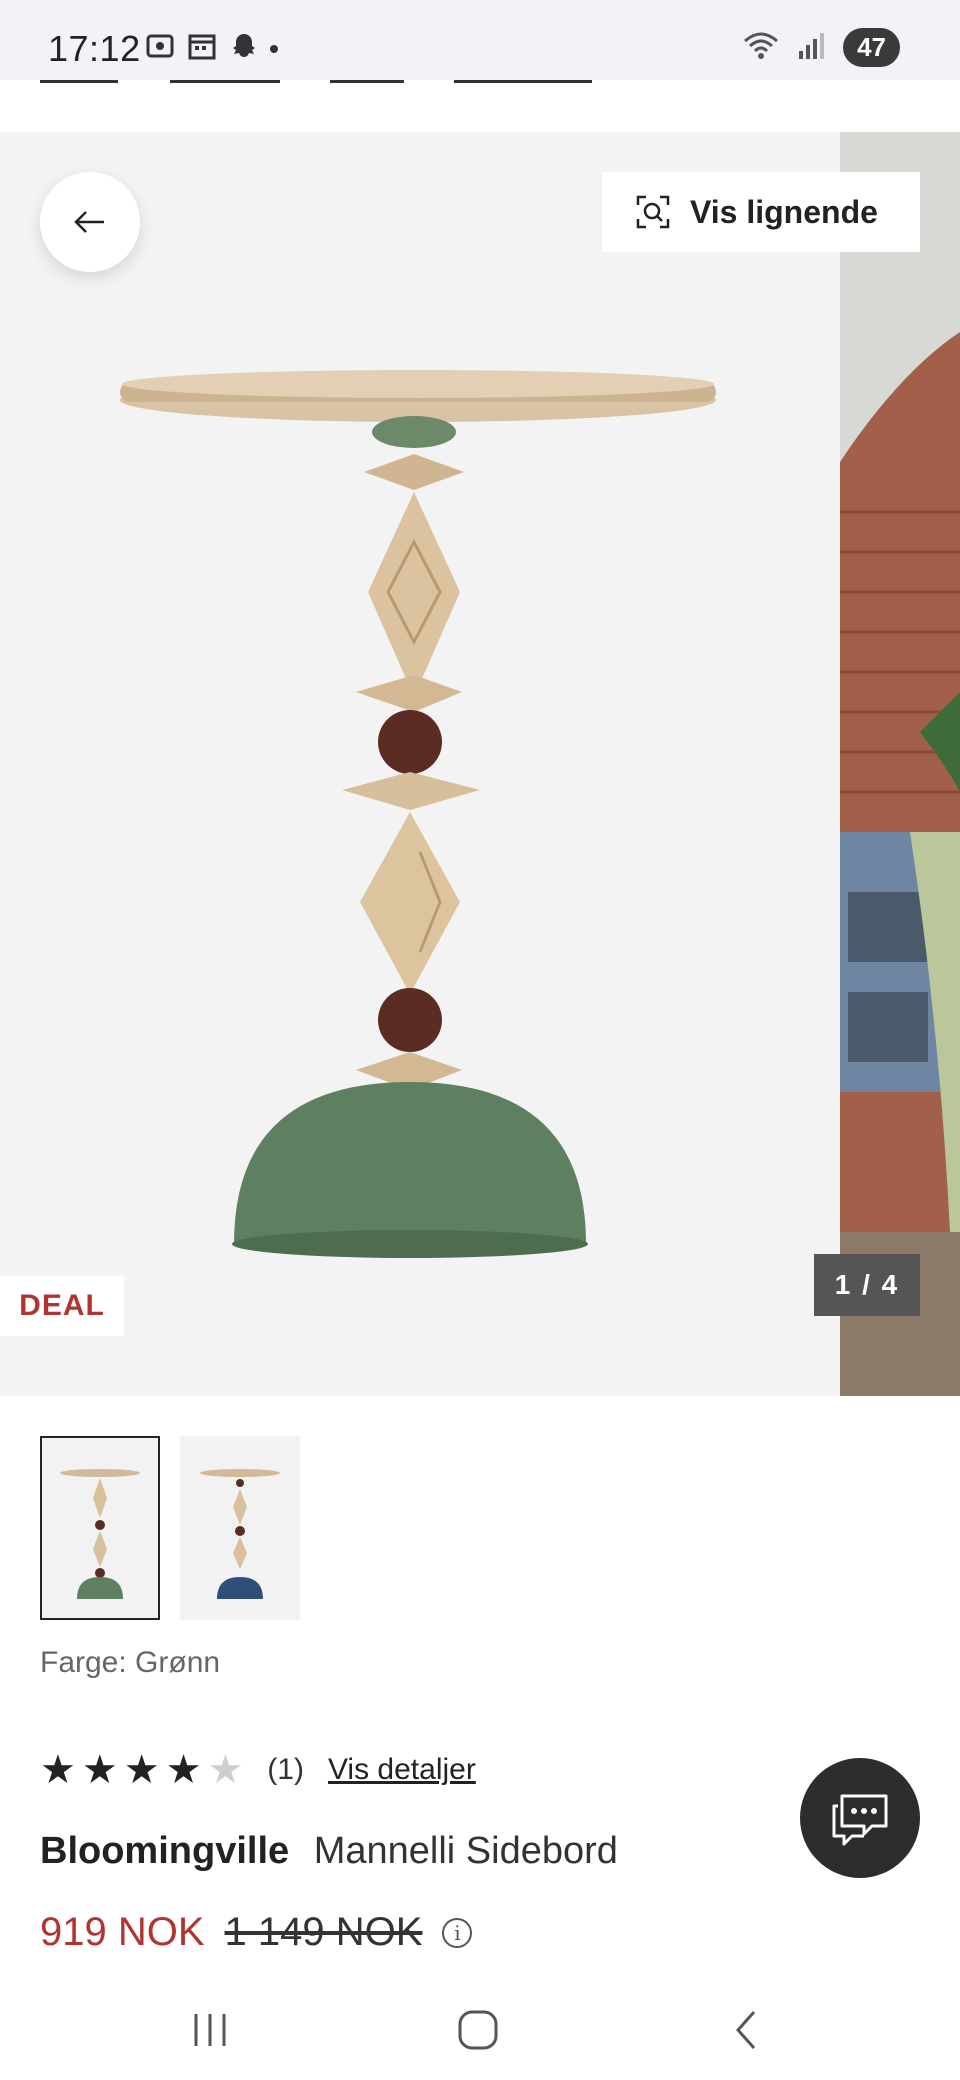  I want to click on system-navigation-bar, so click(480, 2030).